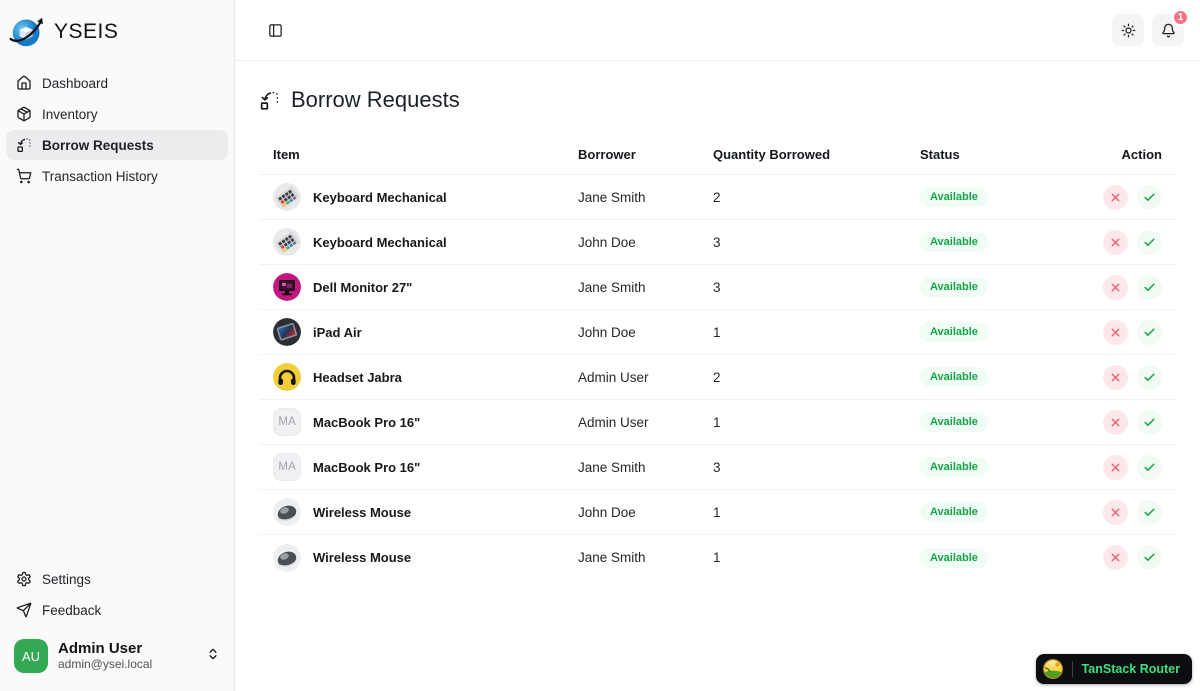 Image resolution: width=1200 pixels, height=691 pixels. I want to click on table-row: Headset Jabra Admin User 2 Available, so click(717, 377).